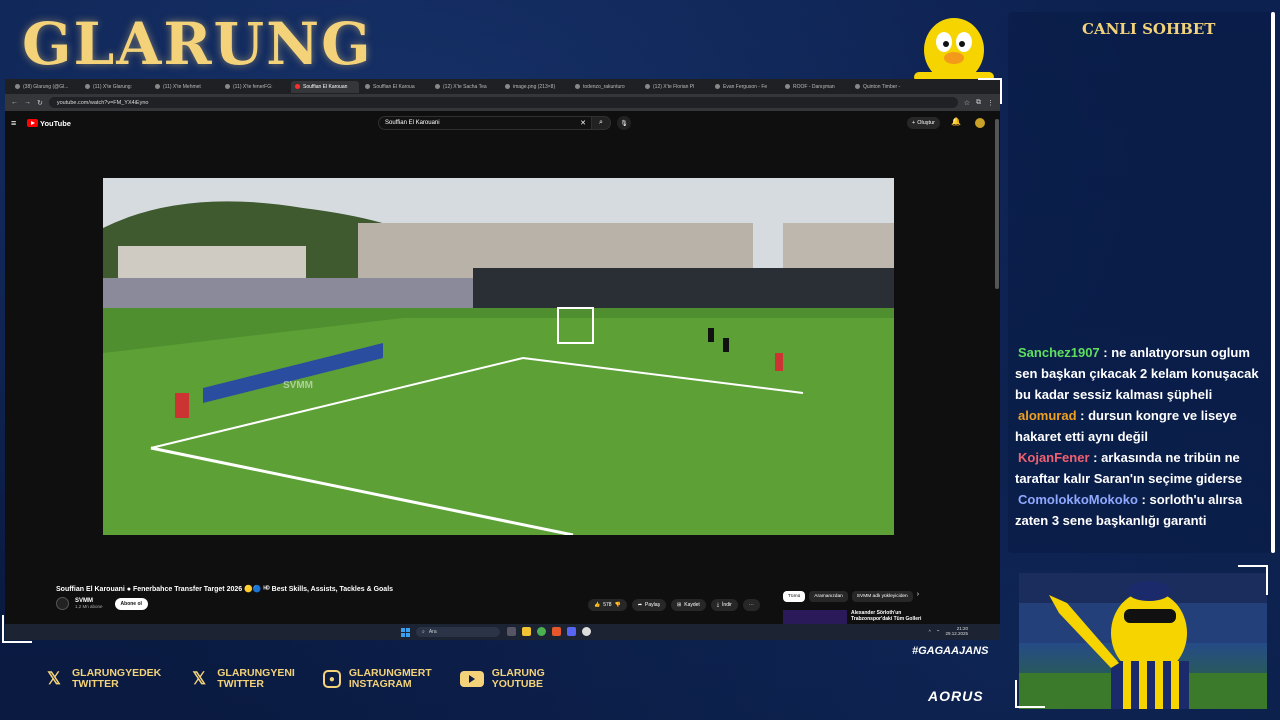  I want to click on more-actions-button: ⋯, so click(751, 605).